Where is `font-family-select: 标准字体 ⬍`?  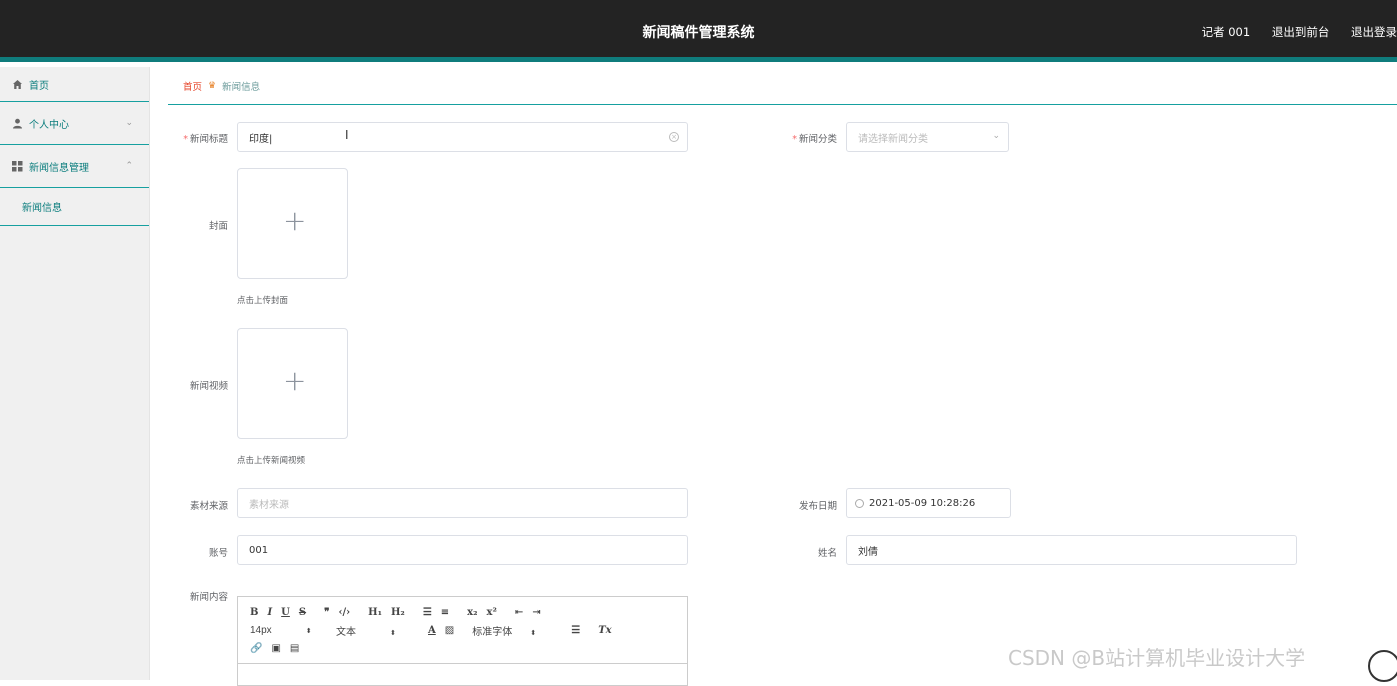
font-family-select: 标准字体 ⬍ is located at coordinates (514, 630).